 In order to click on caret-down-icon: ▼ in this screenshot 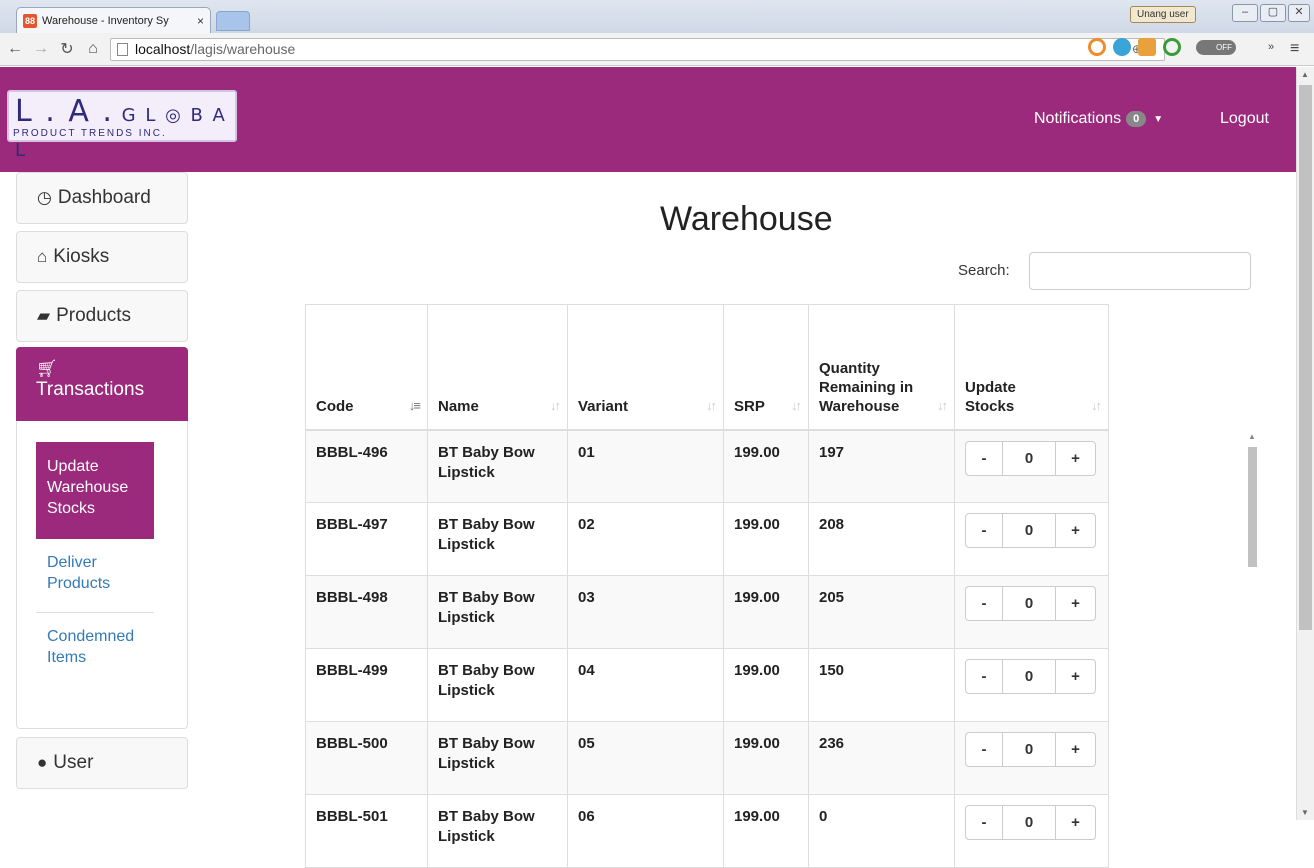, I will do `click(1158, 119)`.